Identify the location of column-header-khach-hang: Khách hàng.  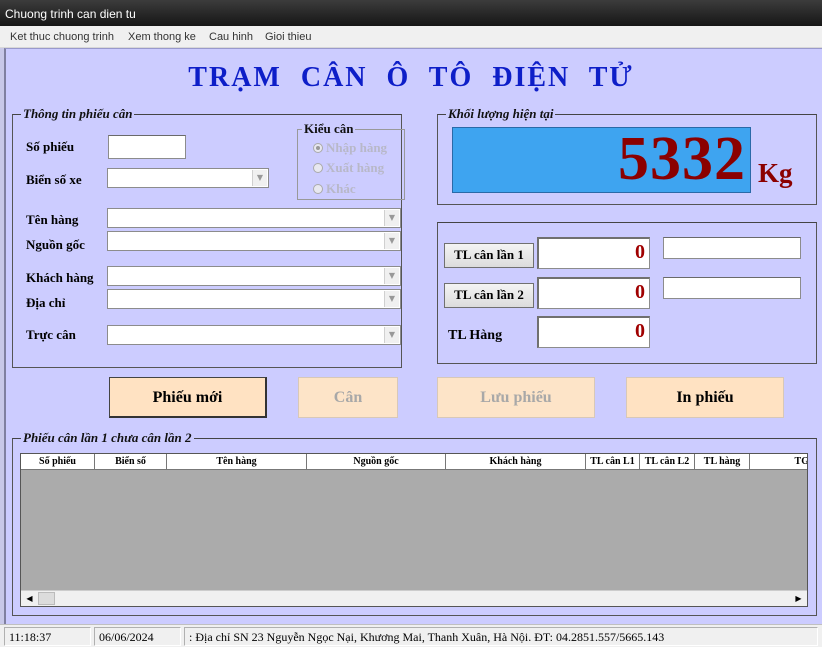
(516, 462).